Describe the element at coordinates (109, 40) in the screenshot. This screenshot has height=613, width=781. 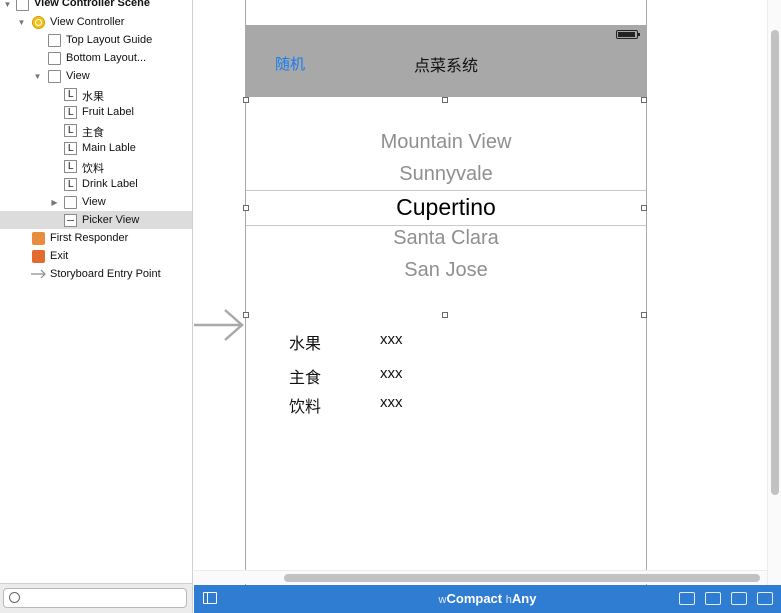
I see `top-layout-guide-label: Top Layout Guide` at that location.